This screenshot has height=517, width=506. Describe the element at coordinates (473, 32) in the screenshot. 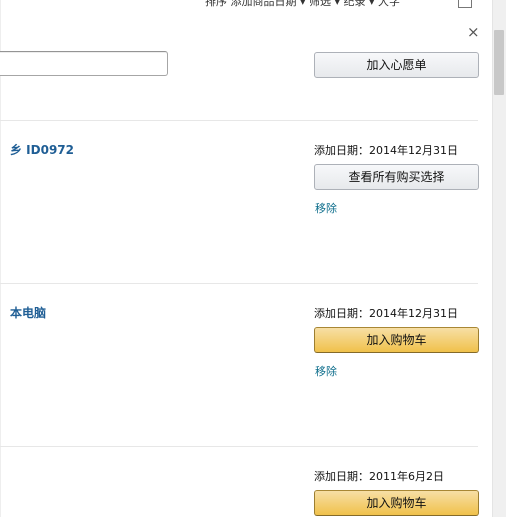

I see `close-icon: ×` at that location.